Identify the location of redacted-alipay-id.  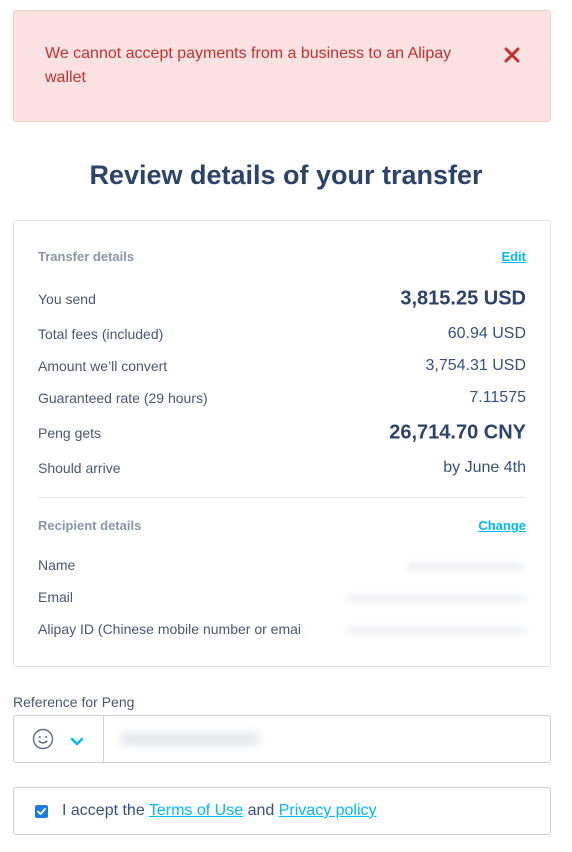
(436, 631).